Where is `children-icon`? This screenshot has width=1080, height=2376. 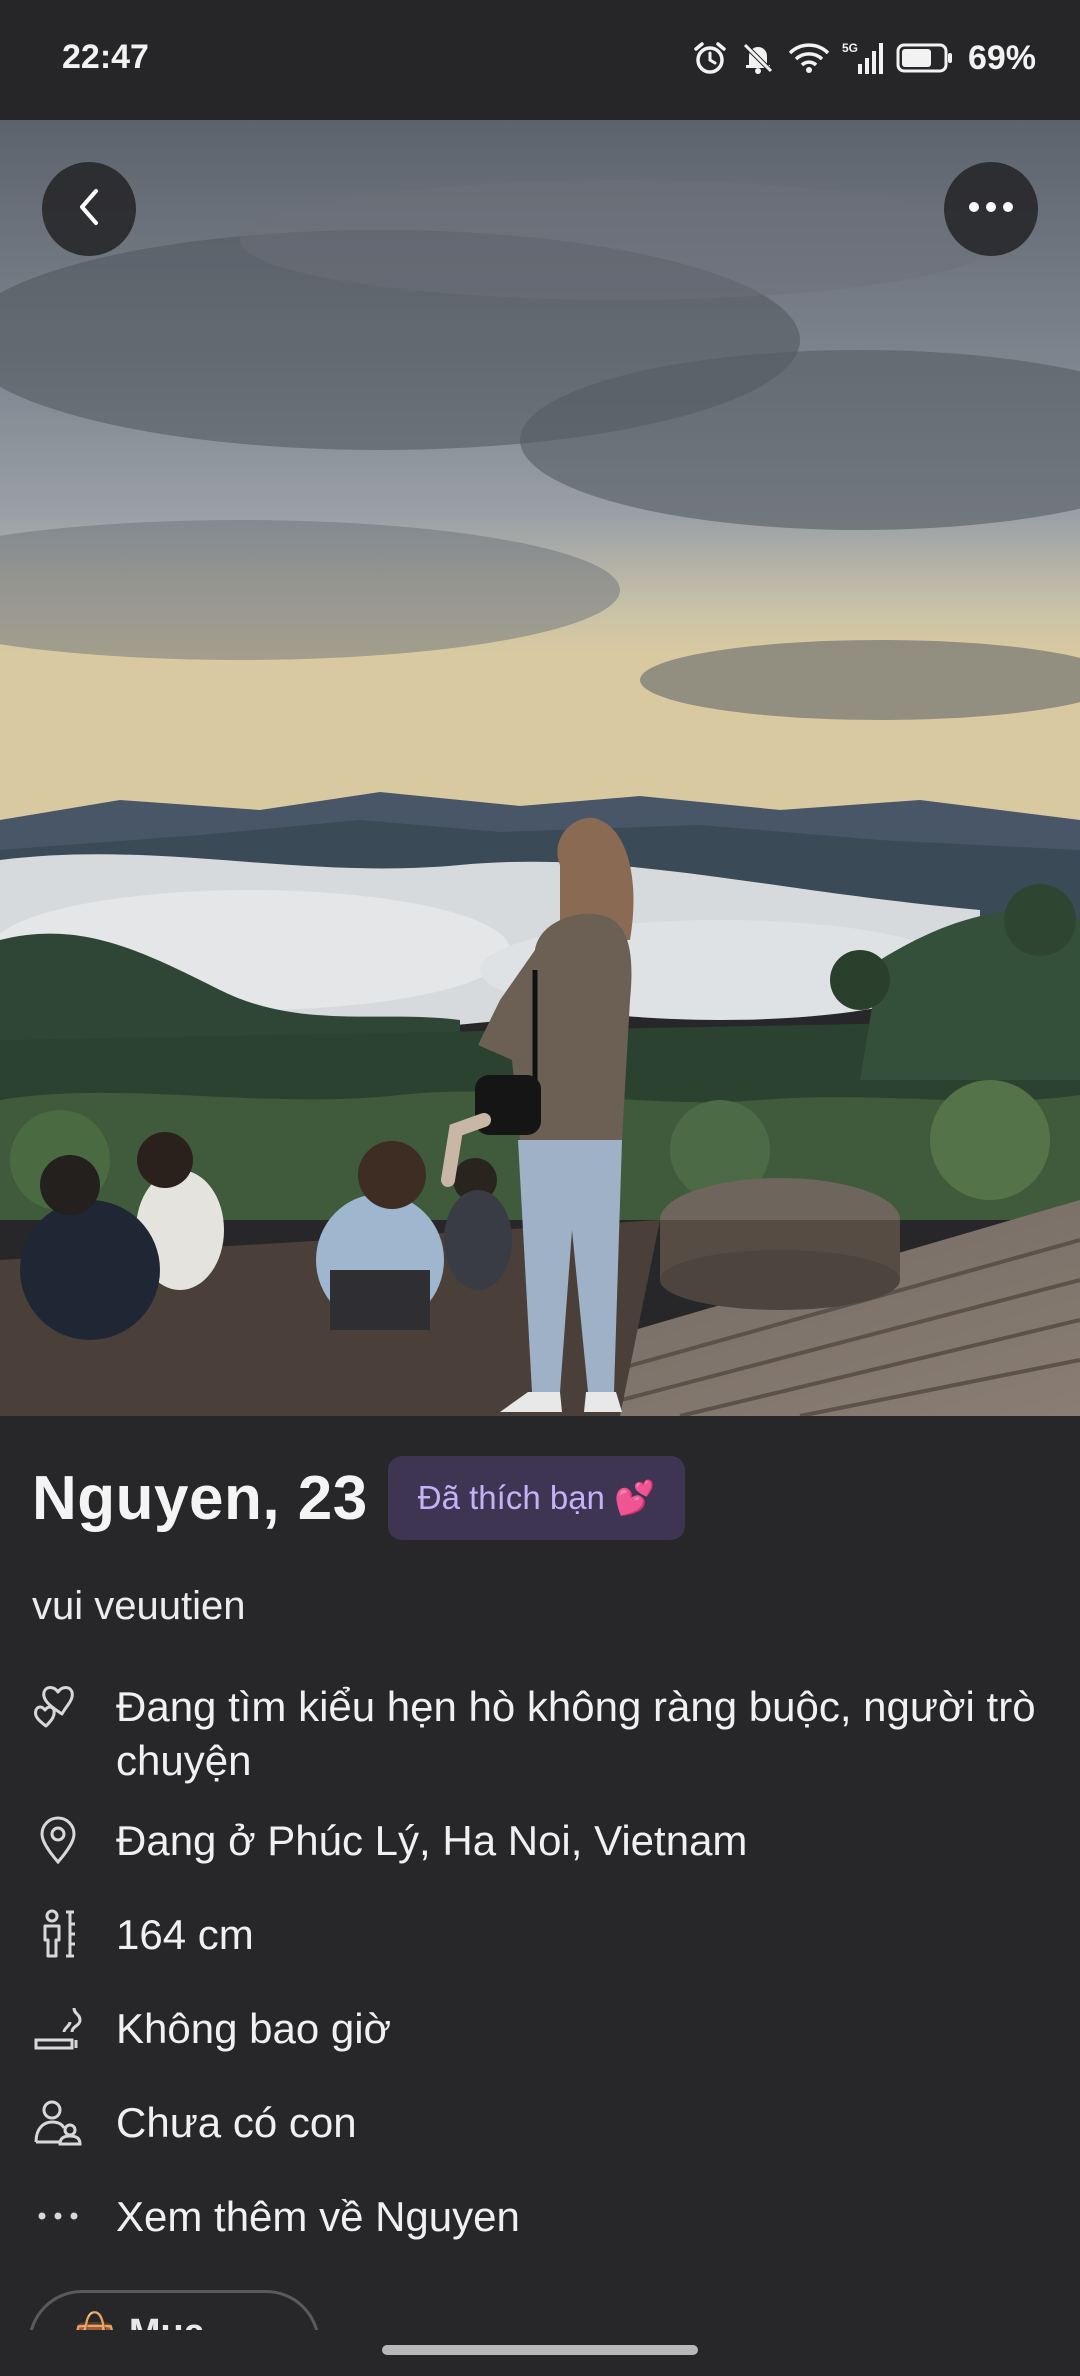
children-icon is located at coordinates (58, 2122).